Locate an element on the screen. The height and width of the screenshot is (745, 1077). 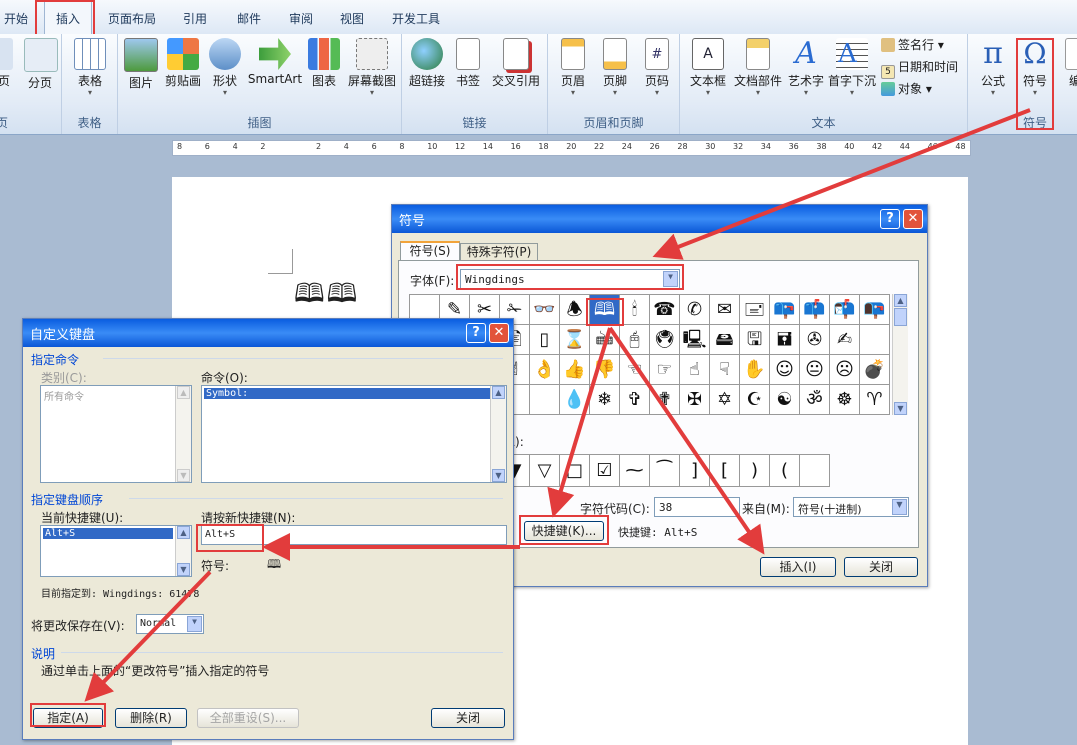
arrow-symbol-to-shortcut is located at coordinates (579, 422).